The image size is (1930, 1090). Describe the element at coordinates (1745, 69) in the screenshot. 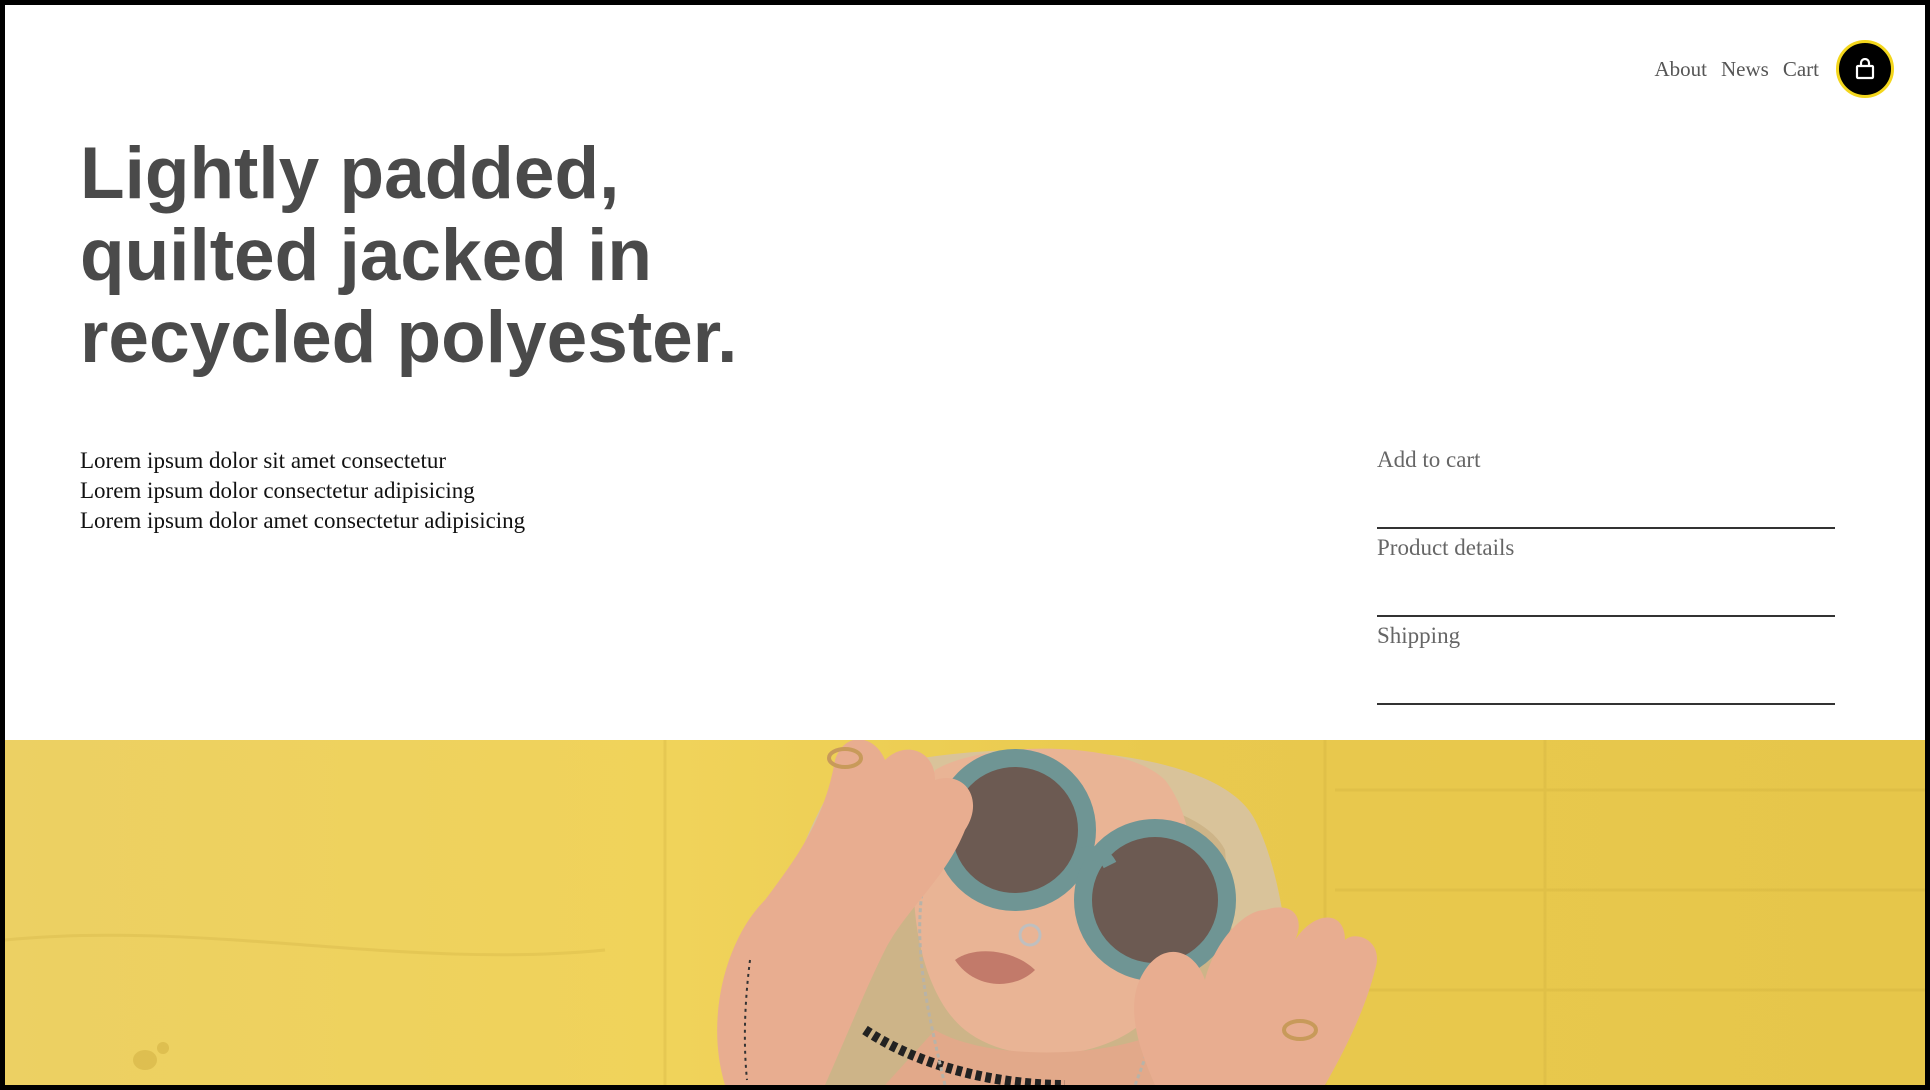

I see `nav-link-news: News` at that location.